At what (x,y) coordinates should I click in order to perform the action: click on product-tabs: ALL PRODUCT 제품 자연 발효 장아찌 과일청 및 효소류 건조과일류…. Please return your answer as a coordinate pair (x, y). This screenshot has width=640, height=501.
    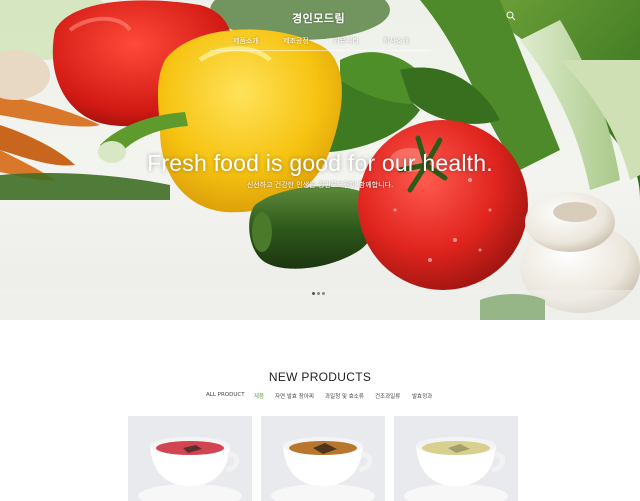
    Looking at the image, I should click on (320, 397).